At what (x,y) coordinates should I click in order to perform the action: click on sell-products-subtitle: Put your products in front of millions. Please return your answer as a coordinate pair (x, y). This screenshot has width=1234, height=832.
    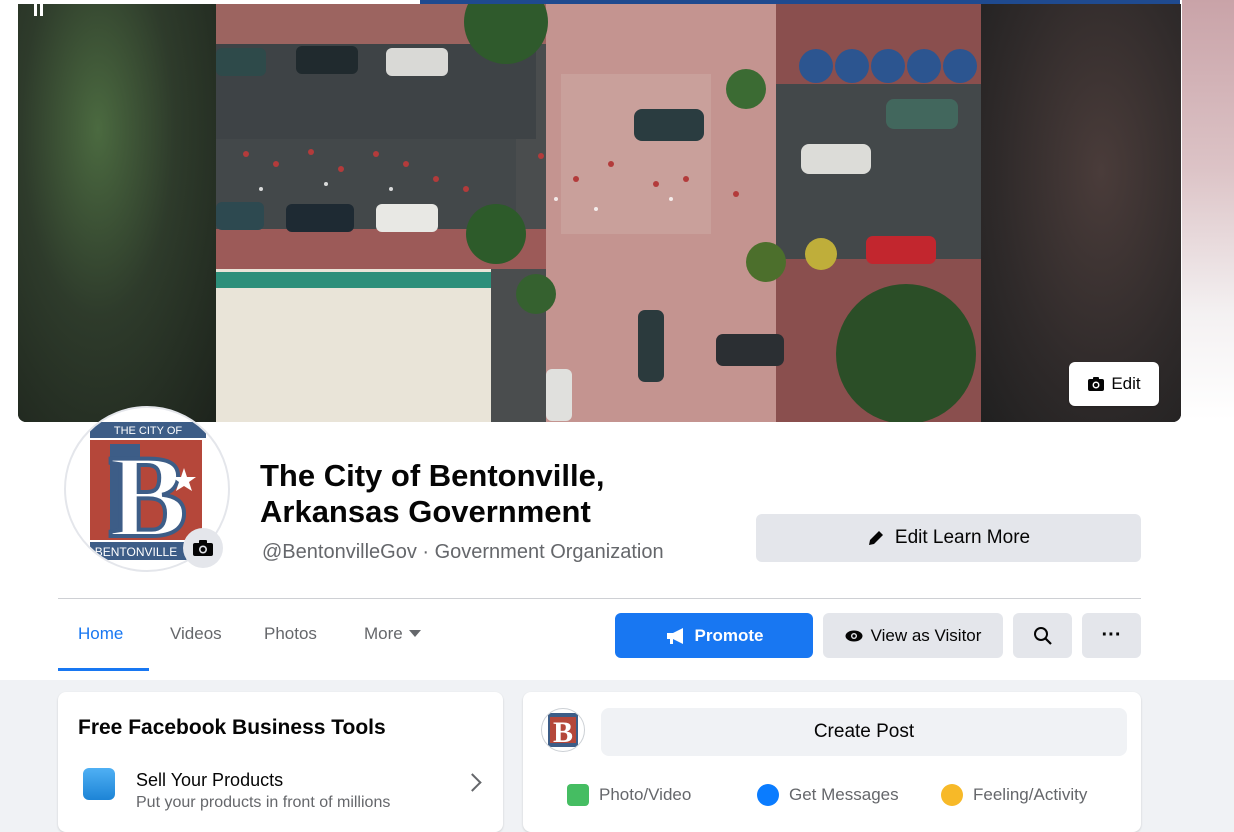
    Looking at the image, I should click on (263, 802).